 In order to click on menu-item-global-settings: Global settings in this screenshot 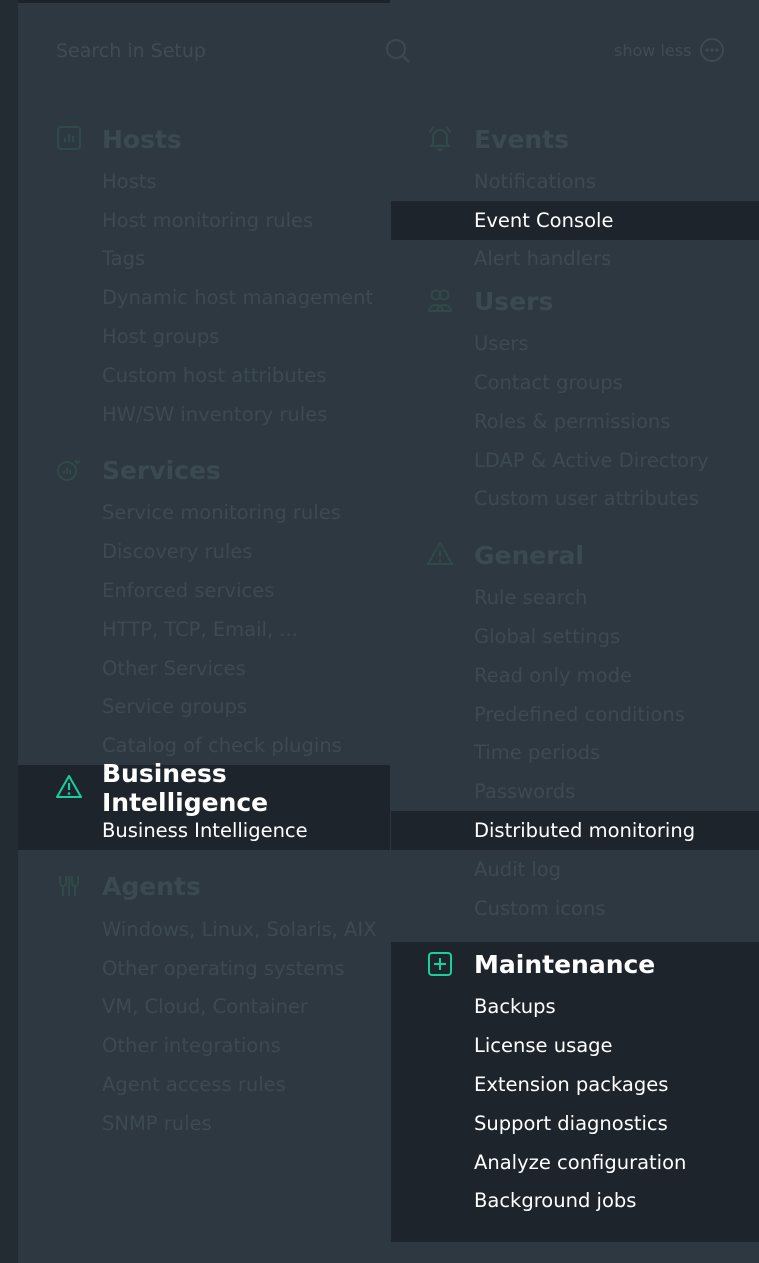, I will do `click(575, 636)`.